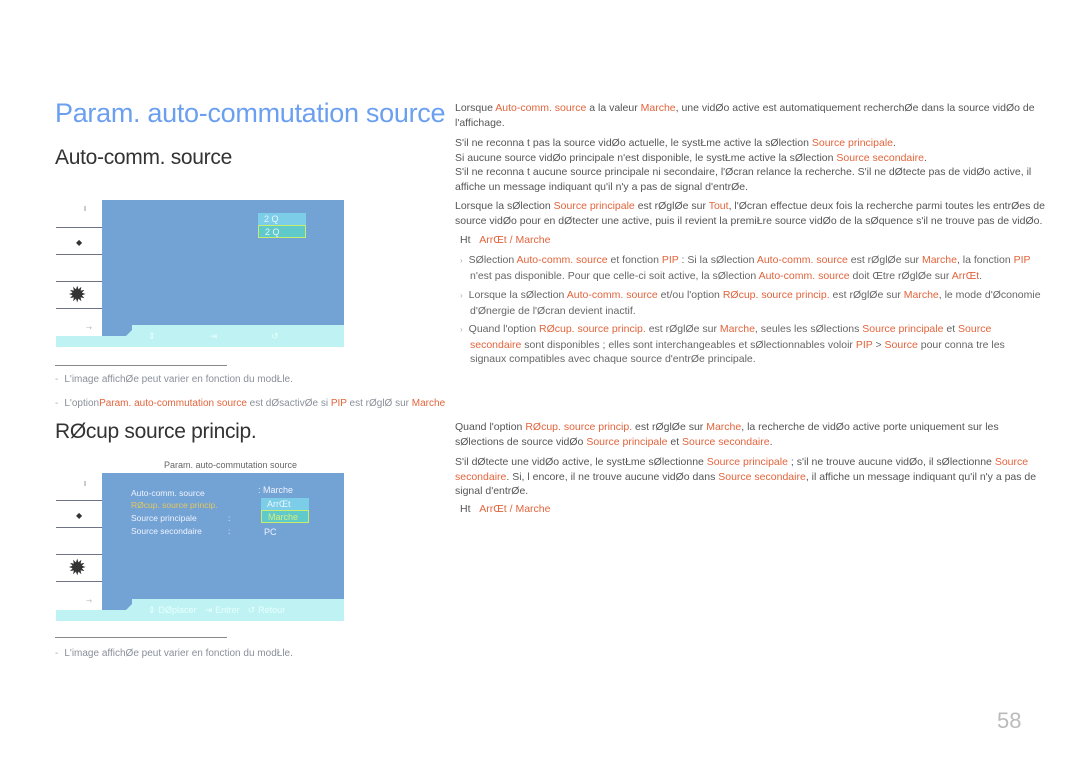  What do you see at coordinates (231, 465) in the screenshot?
I see `osd-caption: Param. auto-commutation source` at bounding box center [231, 465].